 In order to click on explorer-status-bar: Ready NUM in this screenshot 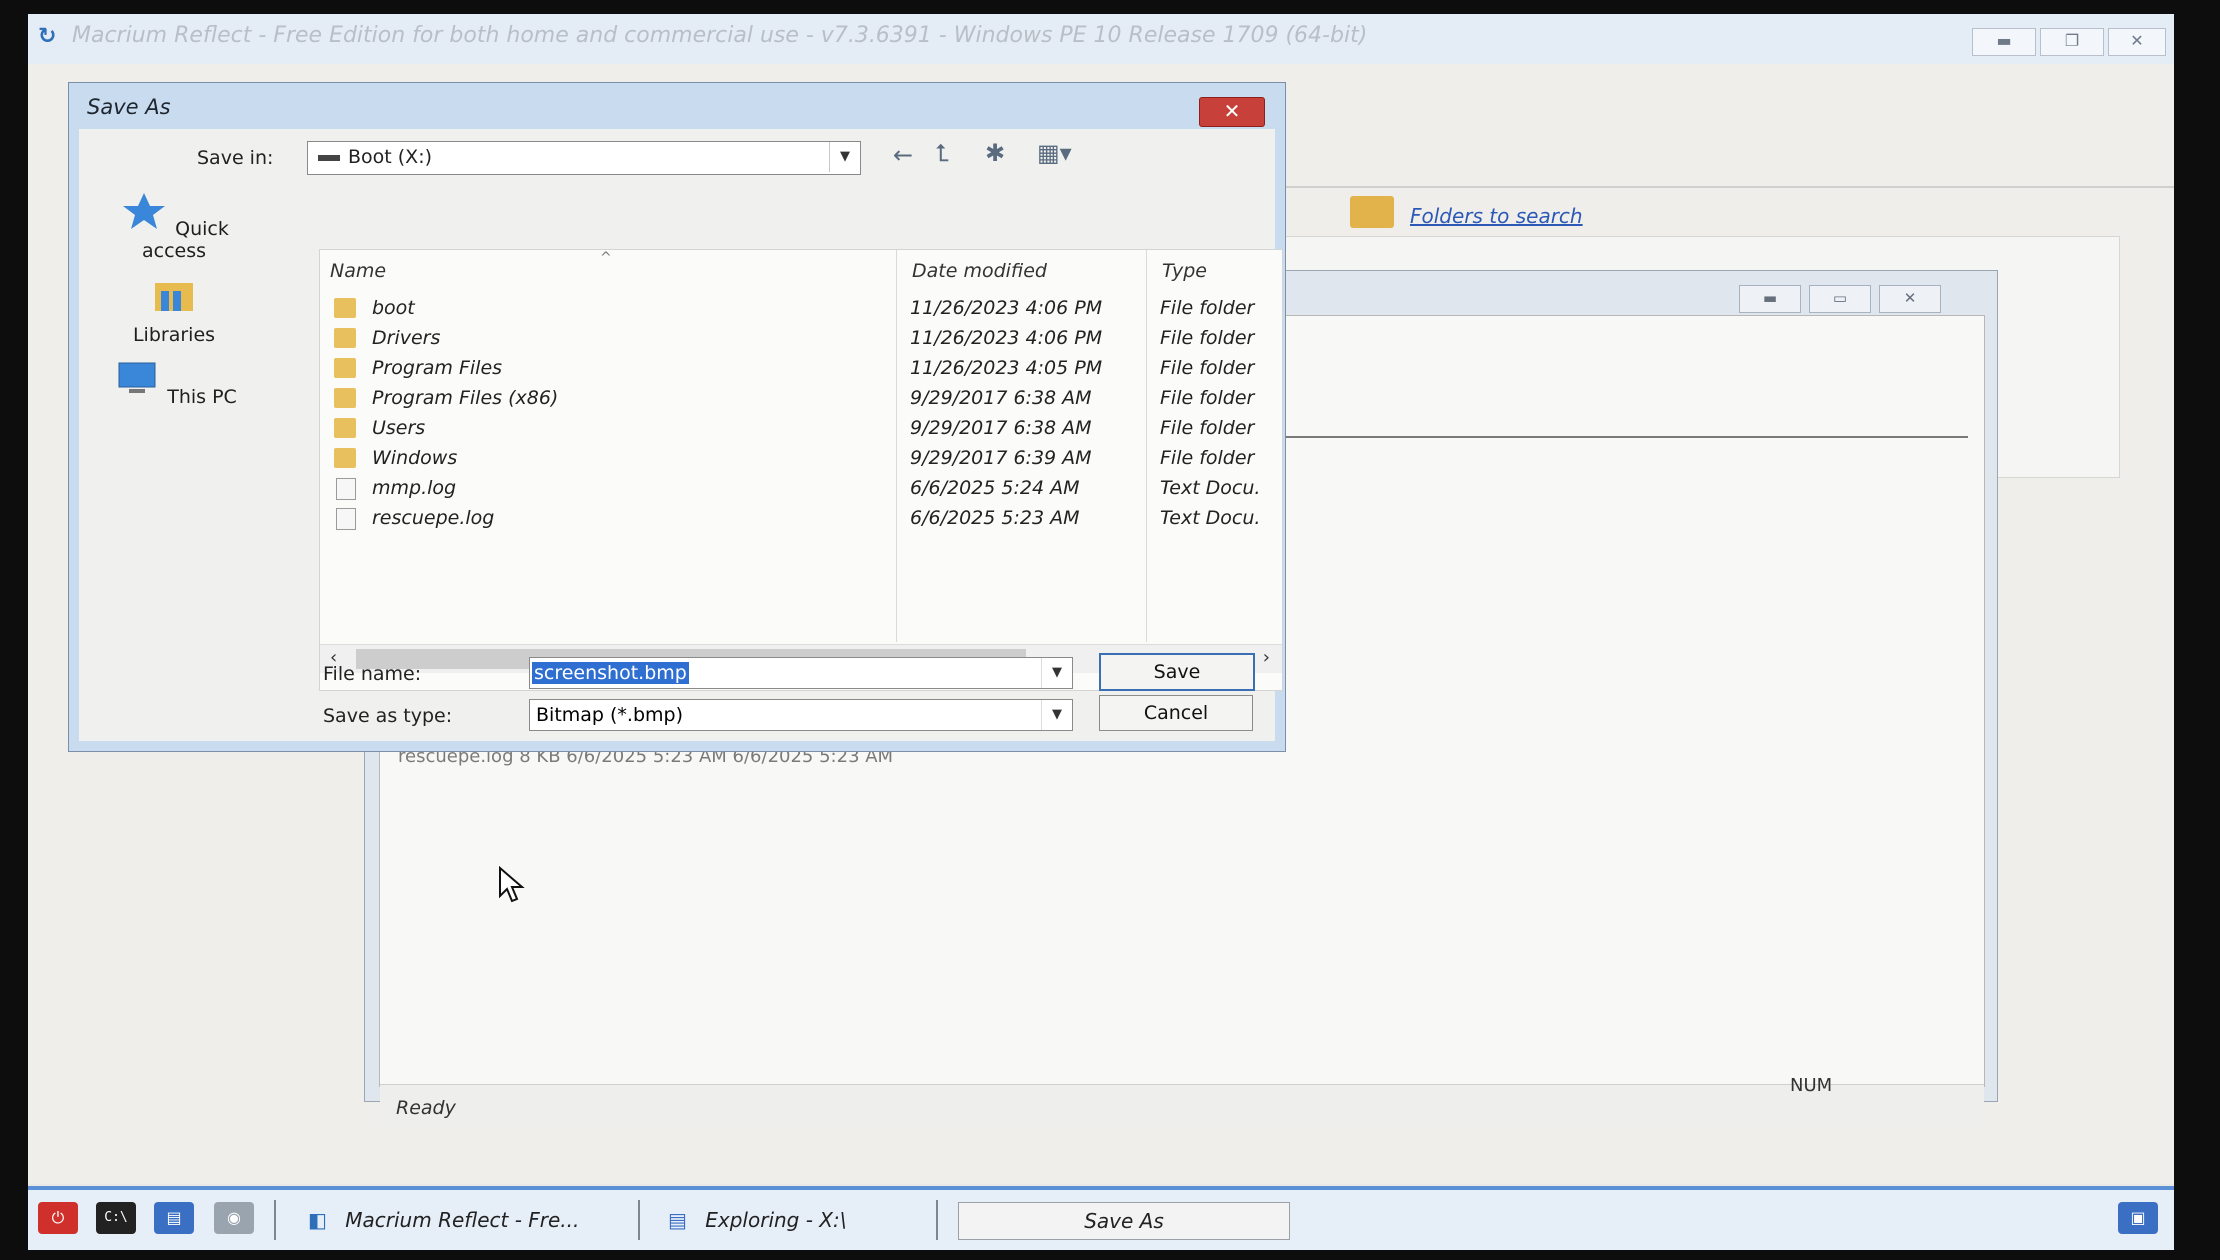, I will do `click(1182, 1102)`.